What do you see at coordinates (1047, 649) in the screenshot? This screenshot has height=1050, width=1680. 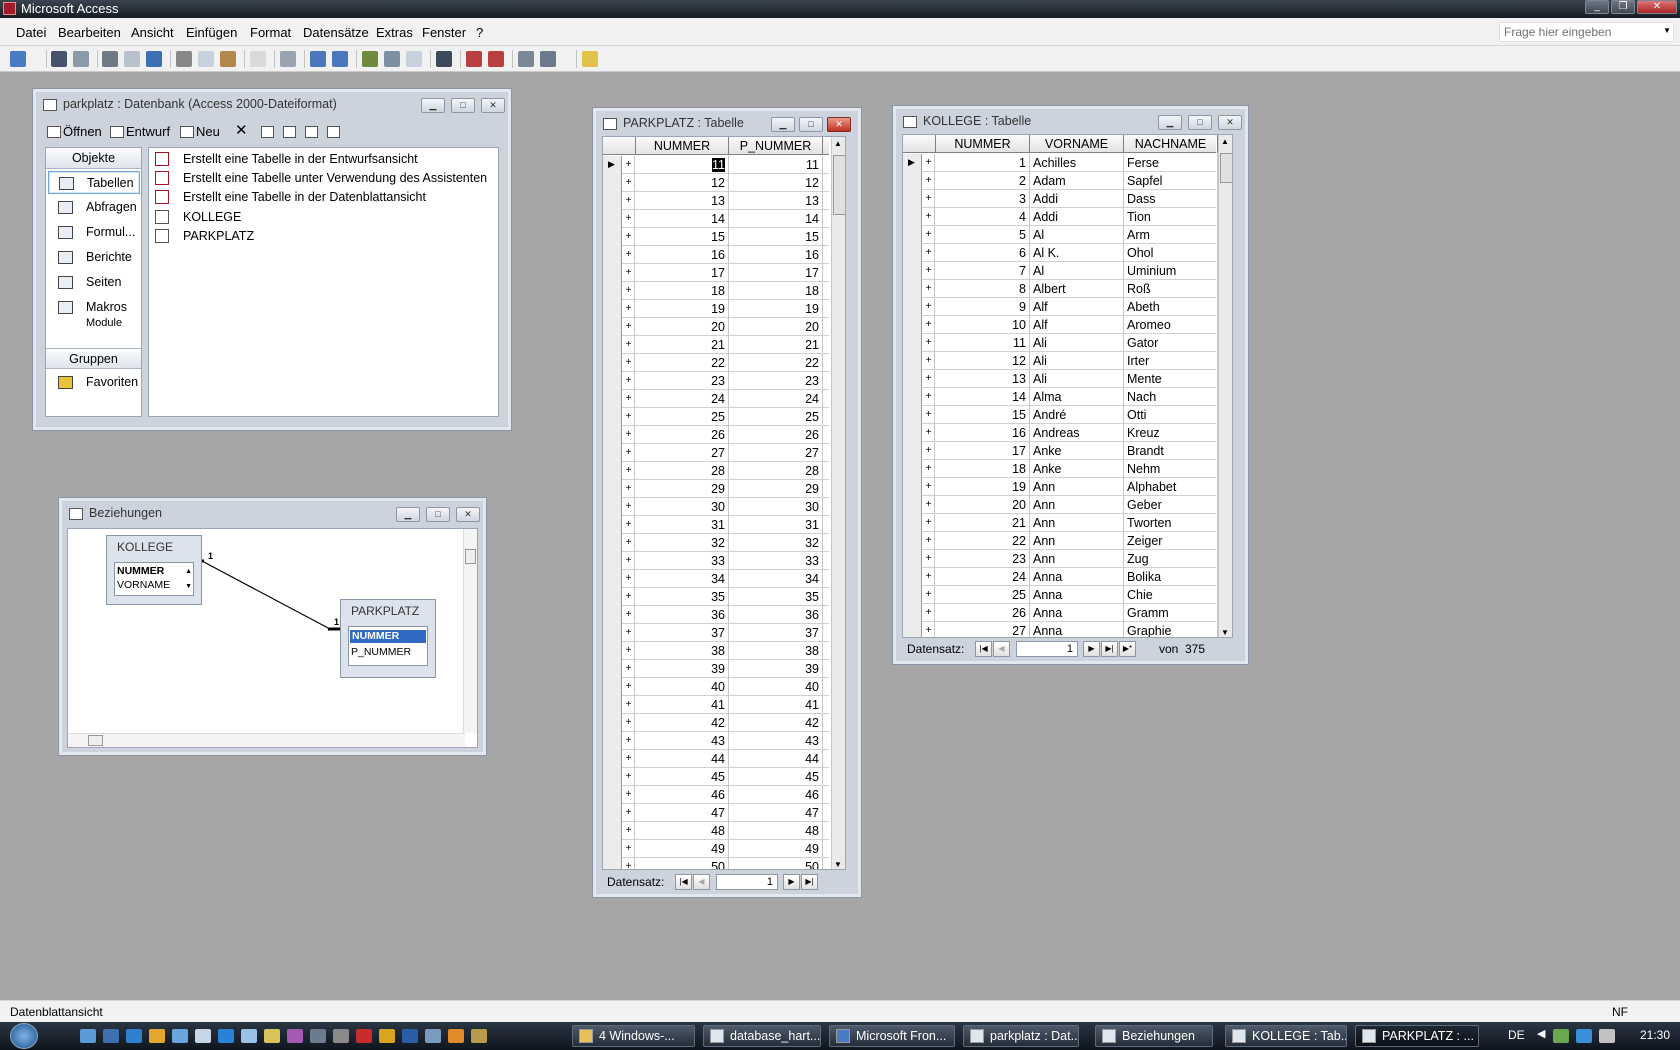 I see `record-number-input: 1` at bounding box center [1047, 649].